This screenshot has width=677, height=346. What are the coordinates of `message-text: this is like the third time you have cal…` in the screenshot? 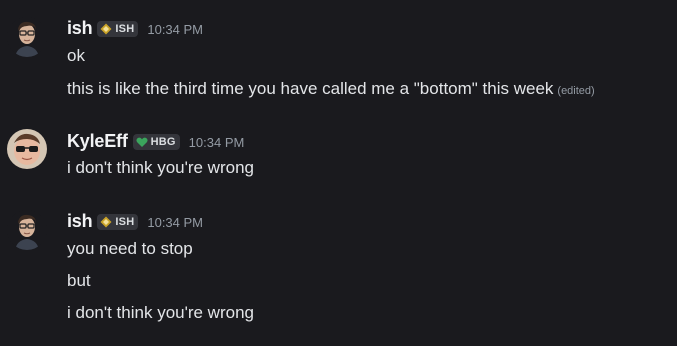 It's located at (310, 88).